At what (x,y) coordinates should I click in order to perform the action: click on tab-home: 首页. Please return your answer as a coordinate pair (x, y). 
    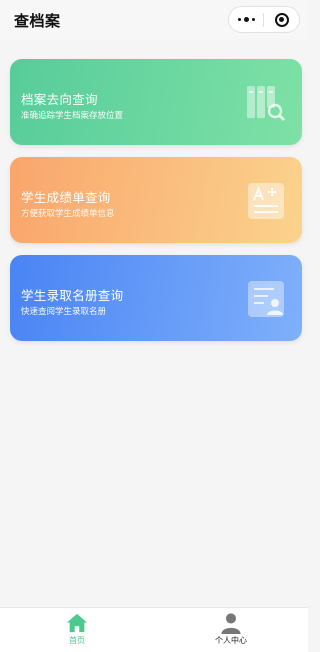
    Looking at the image, I should click on (77, 630).